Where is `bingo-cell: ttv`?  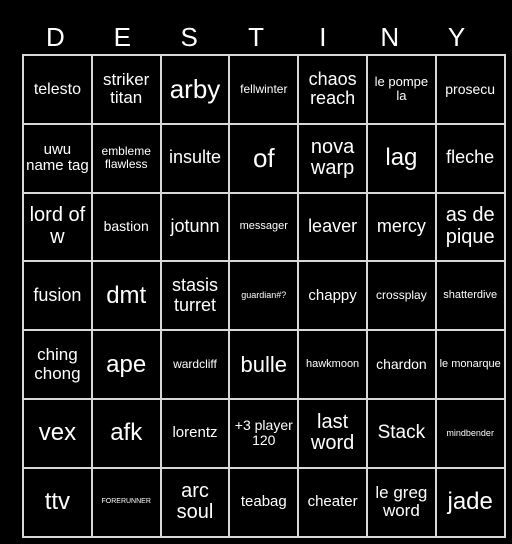 bingo-cell: ttv is located at coordinates (57, 502).